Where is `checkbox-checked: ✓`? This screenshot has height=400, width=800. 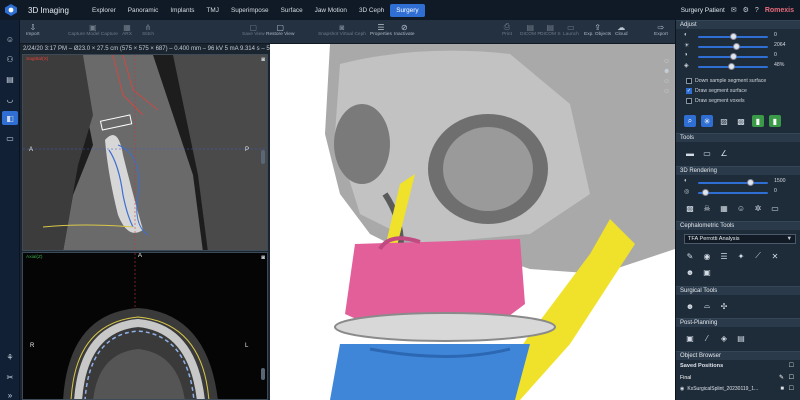
checkbox-checked: ✓ is located at coordinates (689, 91).